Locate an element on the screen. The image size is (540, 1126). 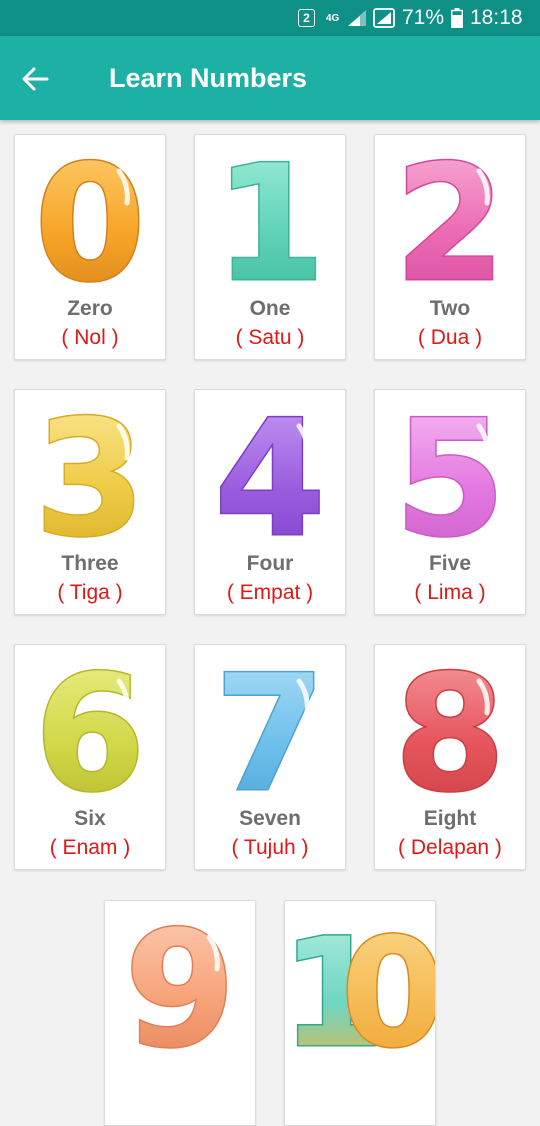
number-name-indonesian: ( Empat ) is located at coordinates (270, 592).